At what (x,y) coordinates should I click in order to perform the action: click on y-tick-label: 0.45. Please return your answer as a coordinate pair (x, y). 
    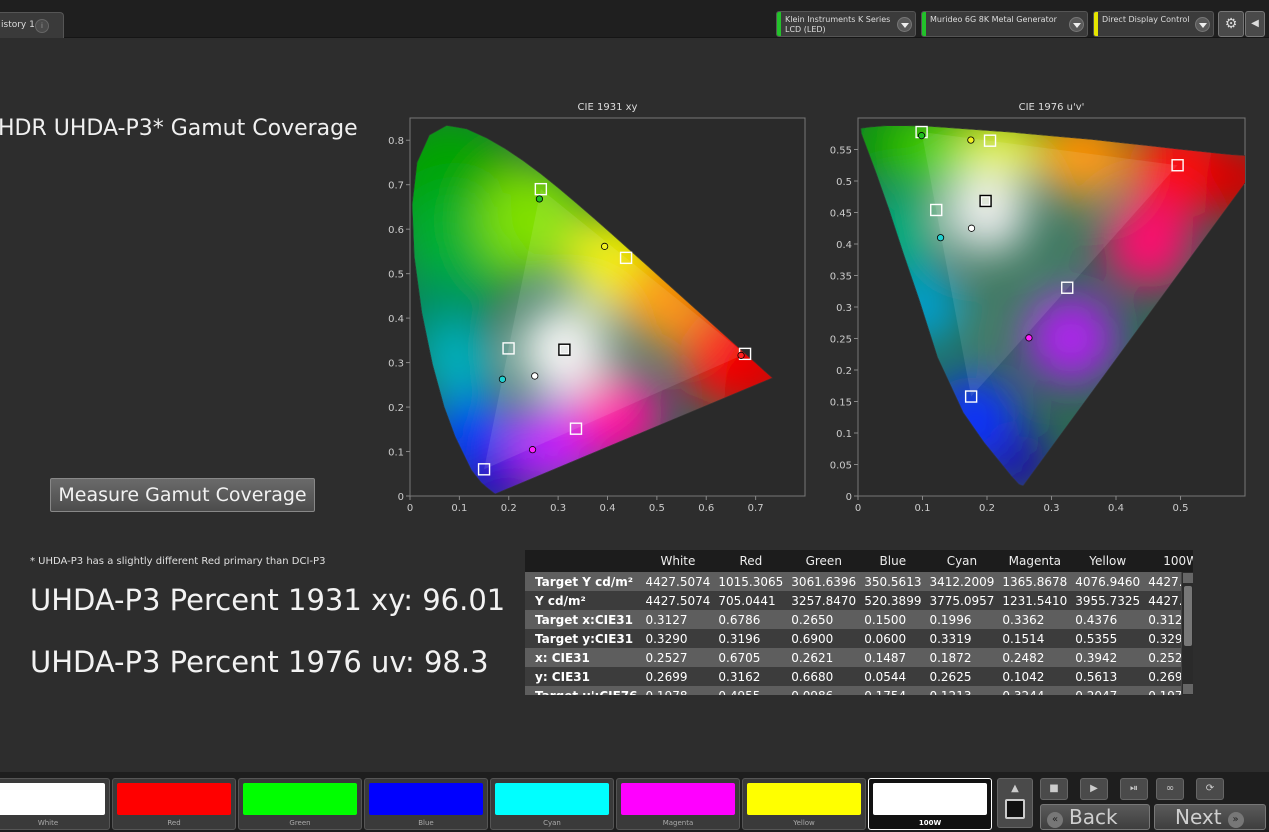
    Looking at the image, I should click on (841, 214).